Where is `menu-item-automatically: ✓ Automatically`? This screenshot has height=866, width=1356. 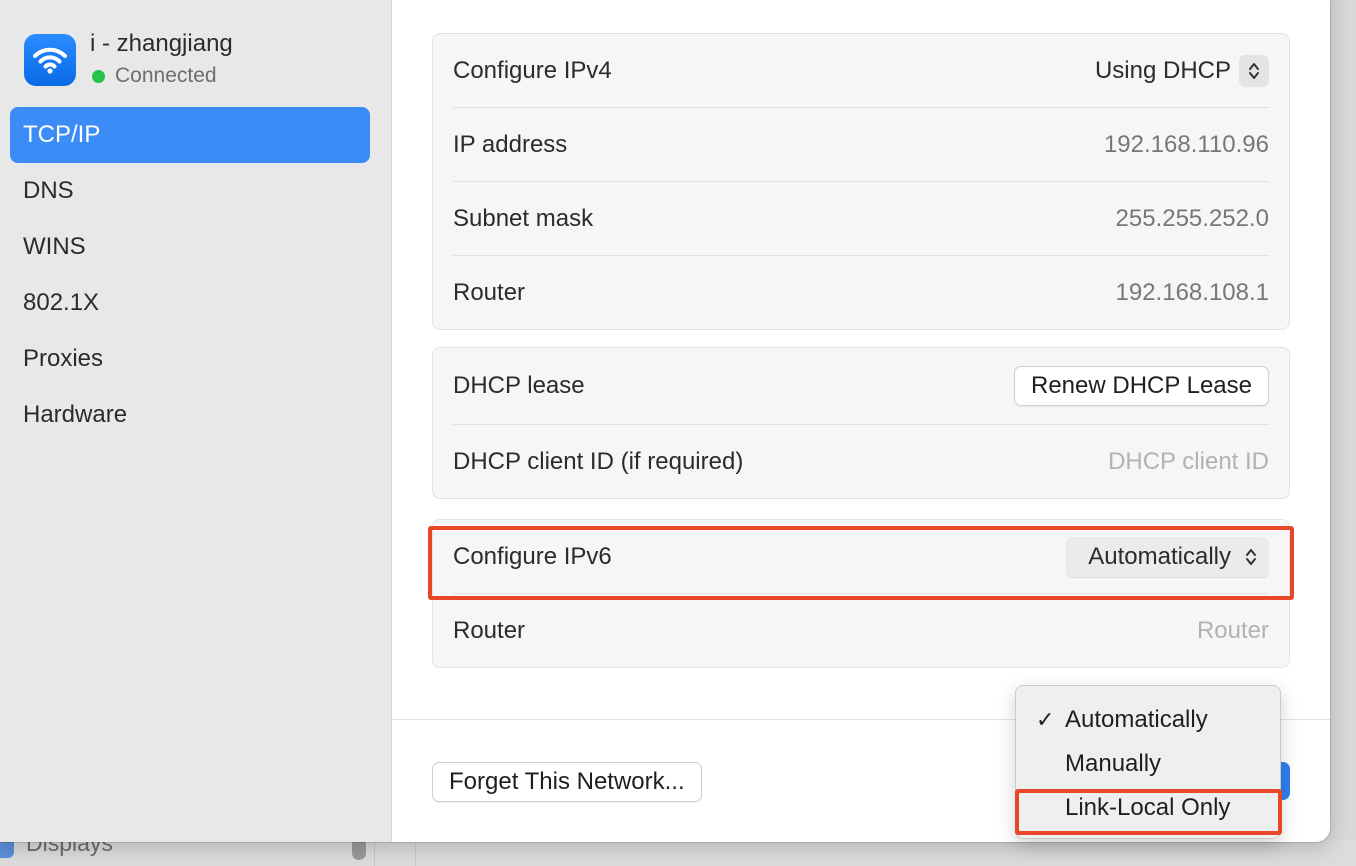
menu-item-automatically: ✓ Automatically is located at coordinates (1148, 720).